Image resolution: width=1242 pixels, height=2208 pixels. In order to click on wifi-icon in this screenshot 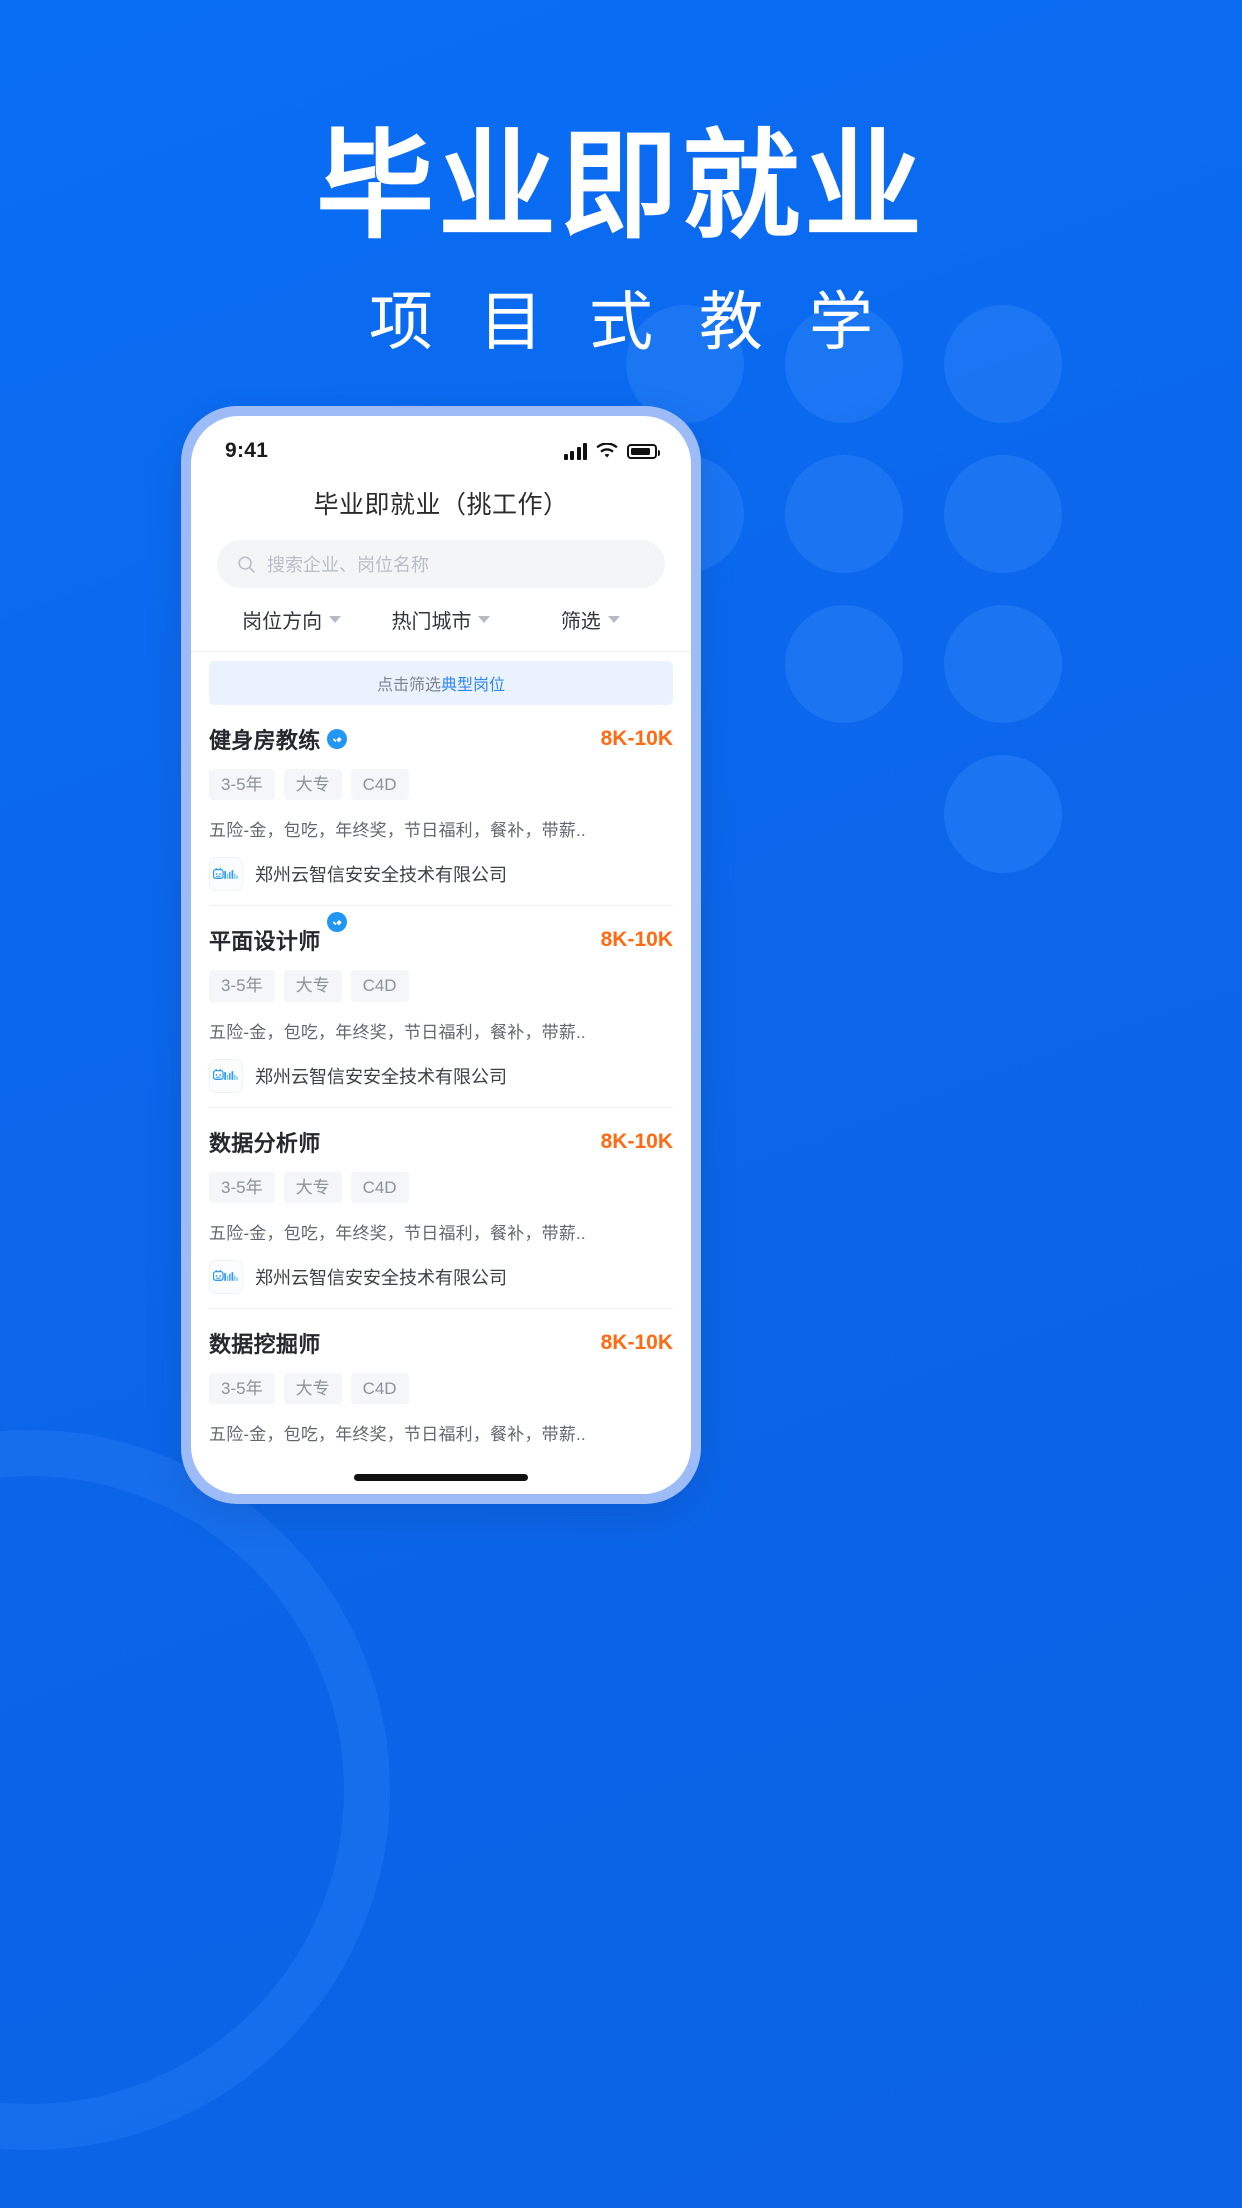, I will do `click(607, 450)`.